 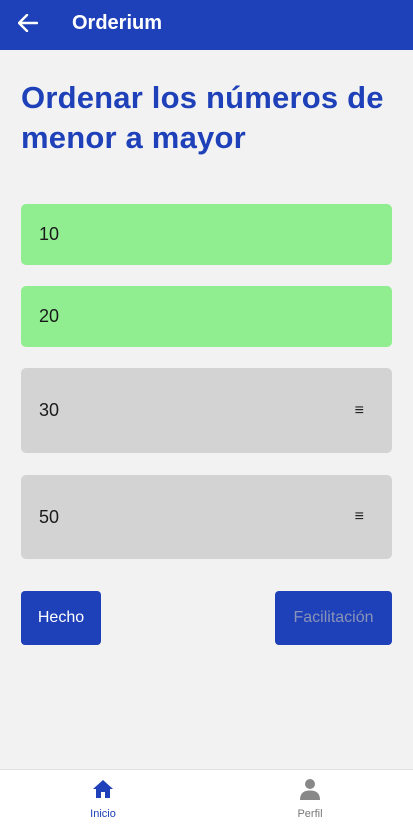 I want to click on home-icon, so click(x=103, y=789).